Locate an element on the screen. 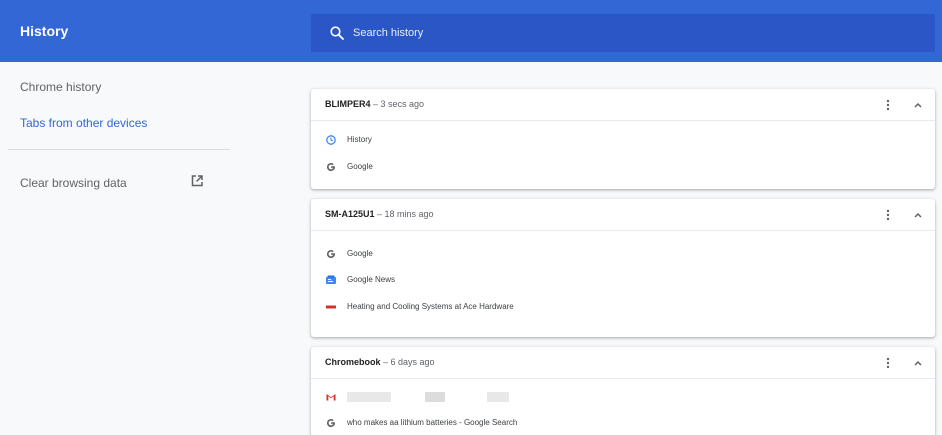 This screenshot has width=942, height=435. device-card-header: BLIMPER4 – 3 secs ago is located at coordinates (623, 105).